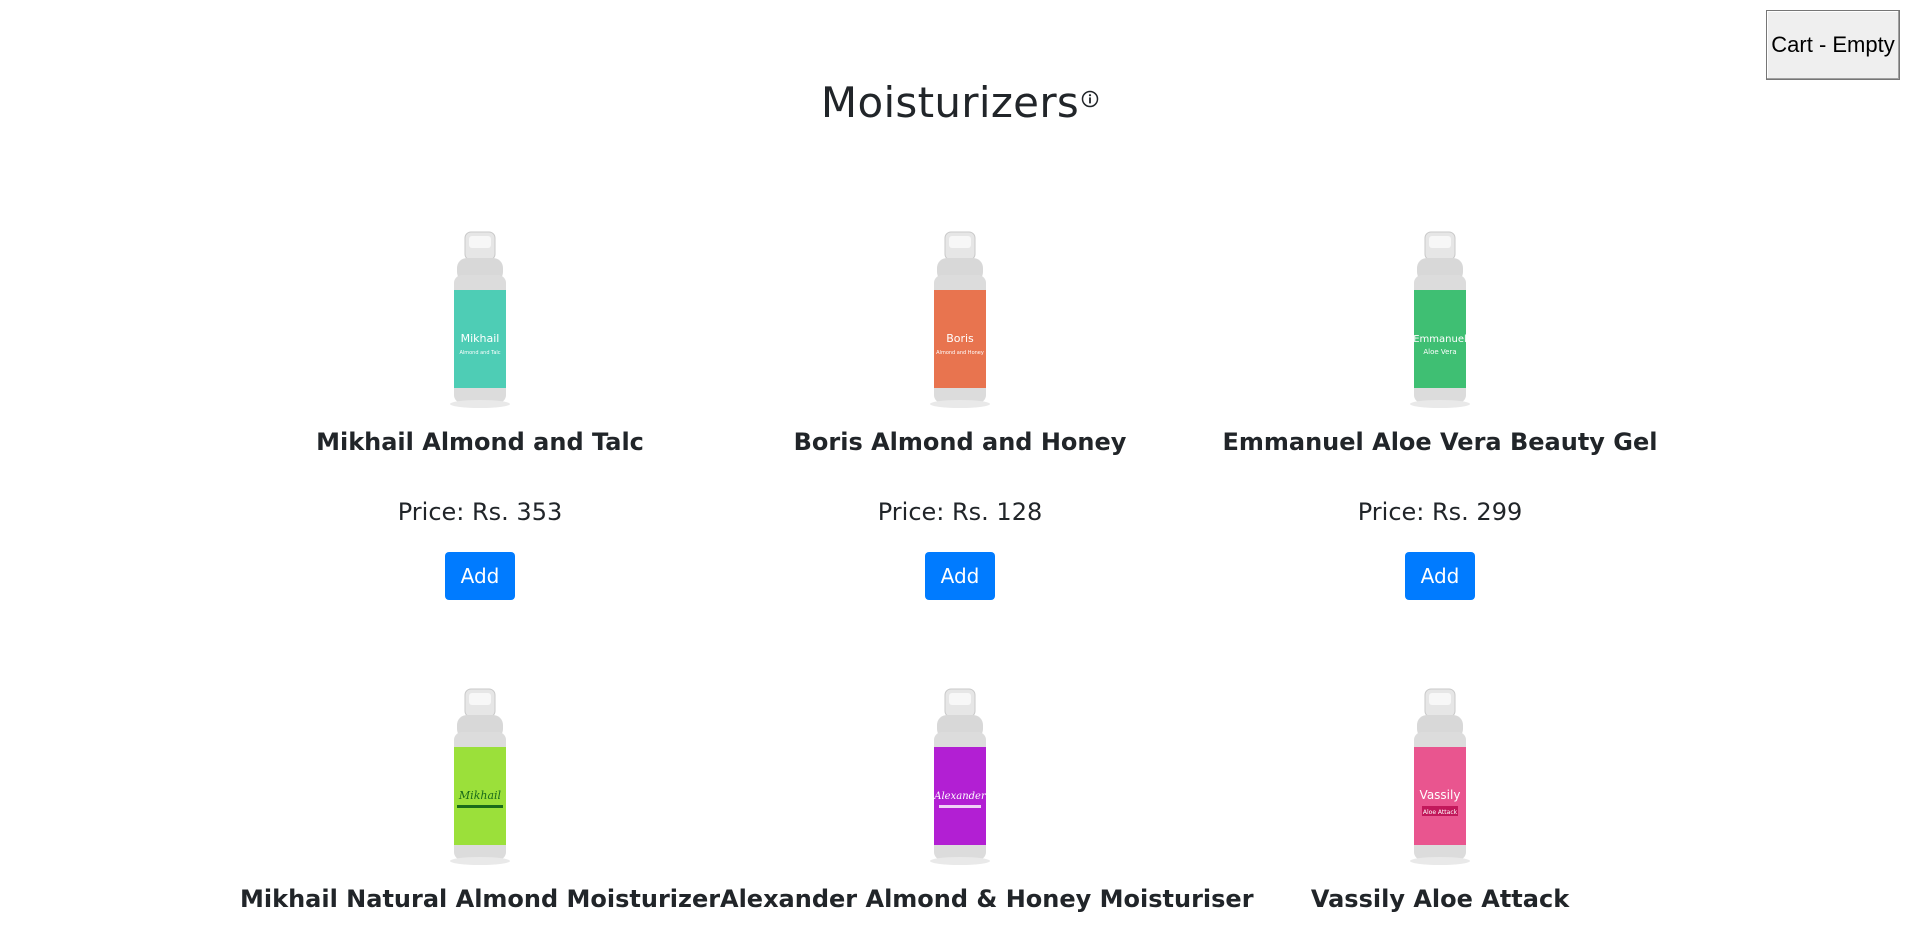 The height and width of the screenshot is (937, 1920). I want to click on product-name: Emmanuel Aloe Vera Beauty Gel, so click(1440, 442).